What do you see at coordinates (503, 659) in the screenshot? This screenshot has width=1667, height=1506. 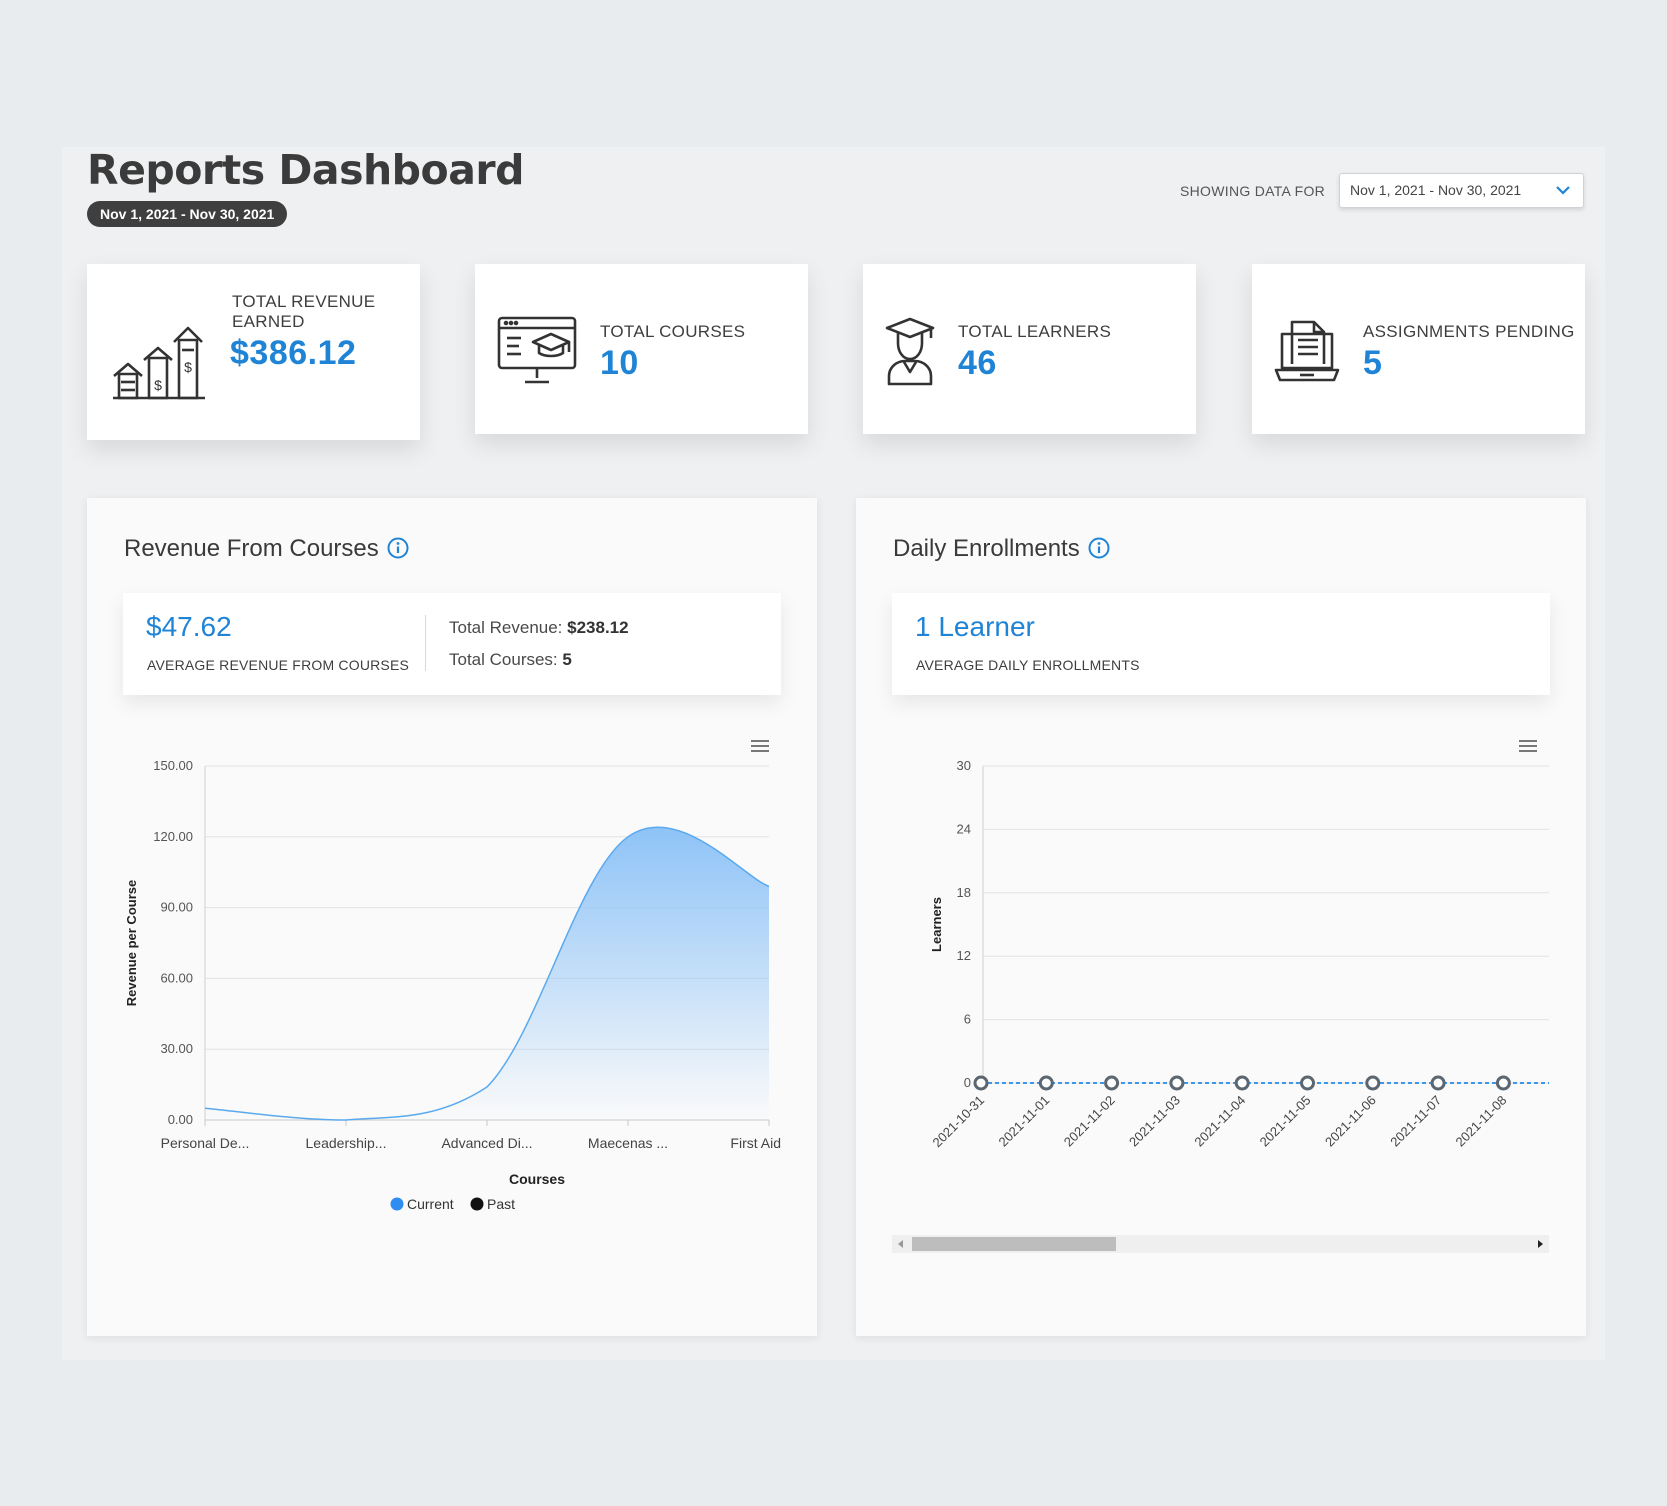 I see `total-courses-label: Total Courses:` at bounding box center [503, 659].